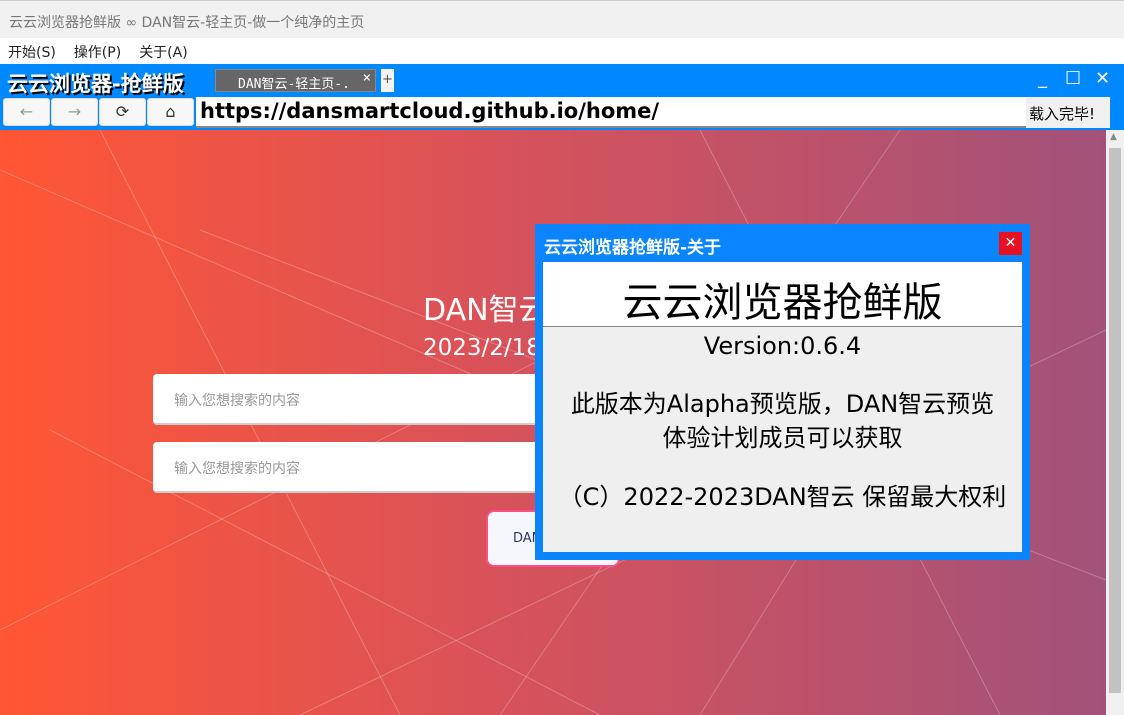 The height and width of the screenshot is (715, 1124). What do you see at coordinates (1010, 243) in the screenshot?
I see `dialog-close-button: ✕` at bounding box center [1010, 243].